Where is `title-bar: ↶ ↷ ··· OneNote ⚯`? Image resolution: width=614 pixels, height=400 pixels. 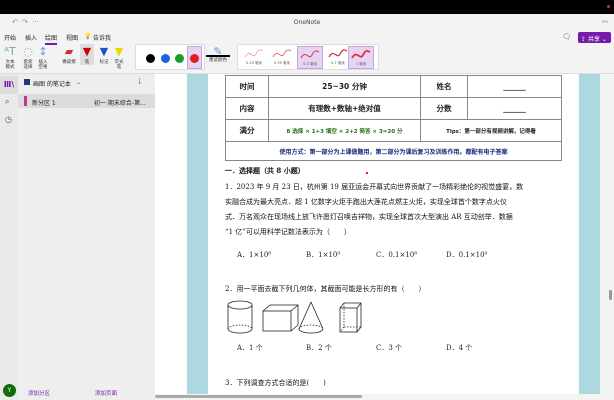
title-bar: ↶ ↷ ··· OneNote ⚯ is located at coordinates (307, 22).